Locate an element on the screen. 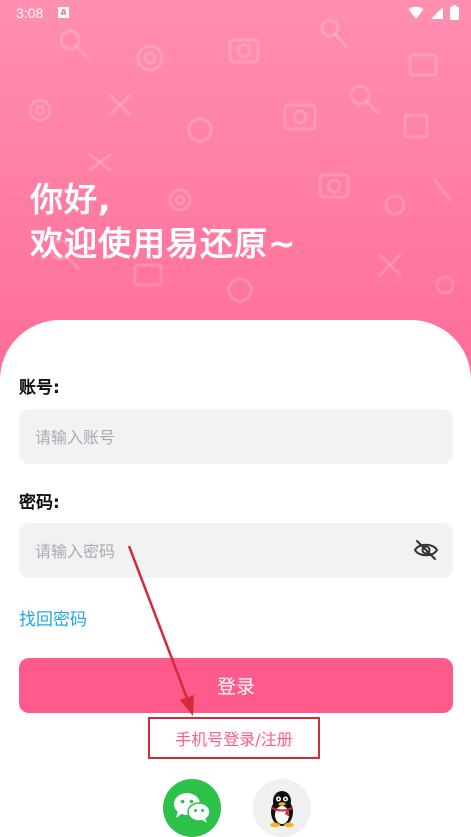 Image resolution: width=471 pixels, height=837 pixels. wifi-icon is located at coordinates (416, 12).